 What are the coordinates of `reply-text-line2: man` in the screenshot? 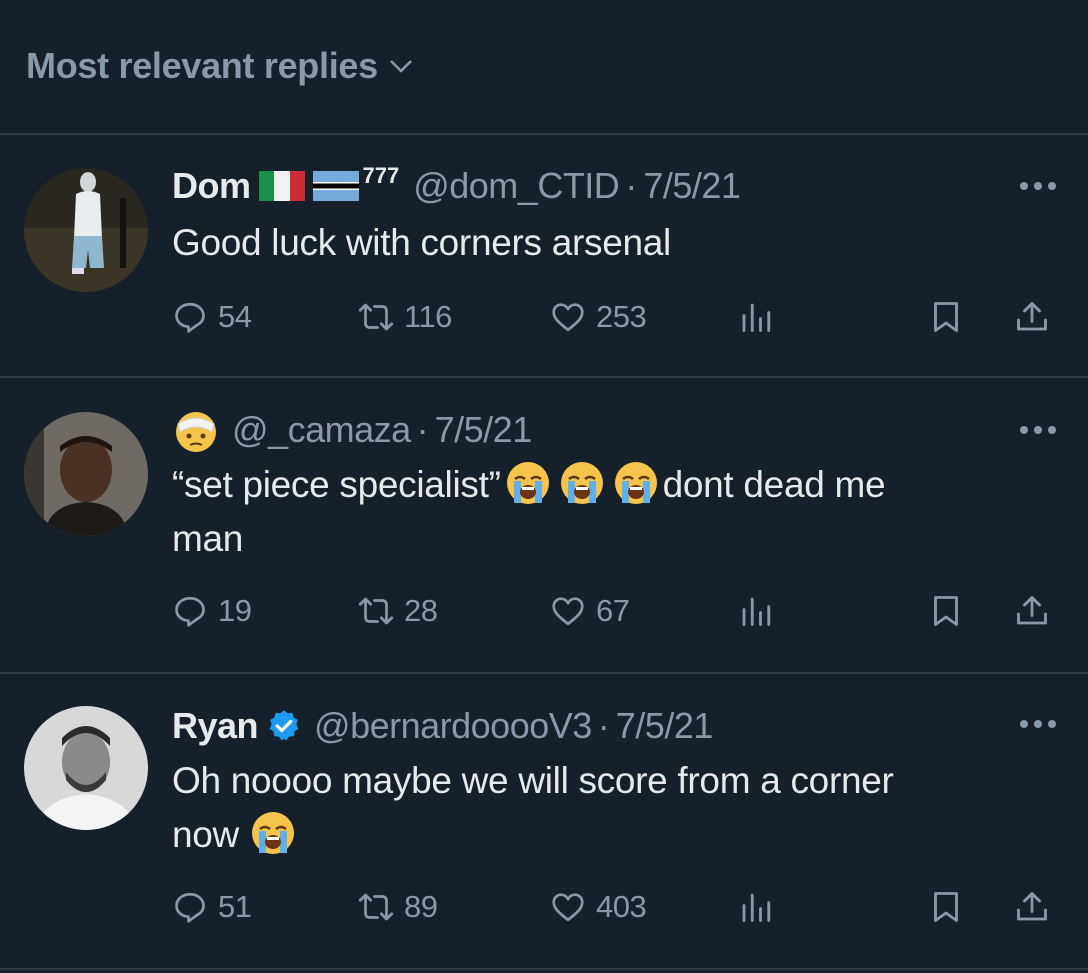 It's located at (208, 538).